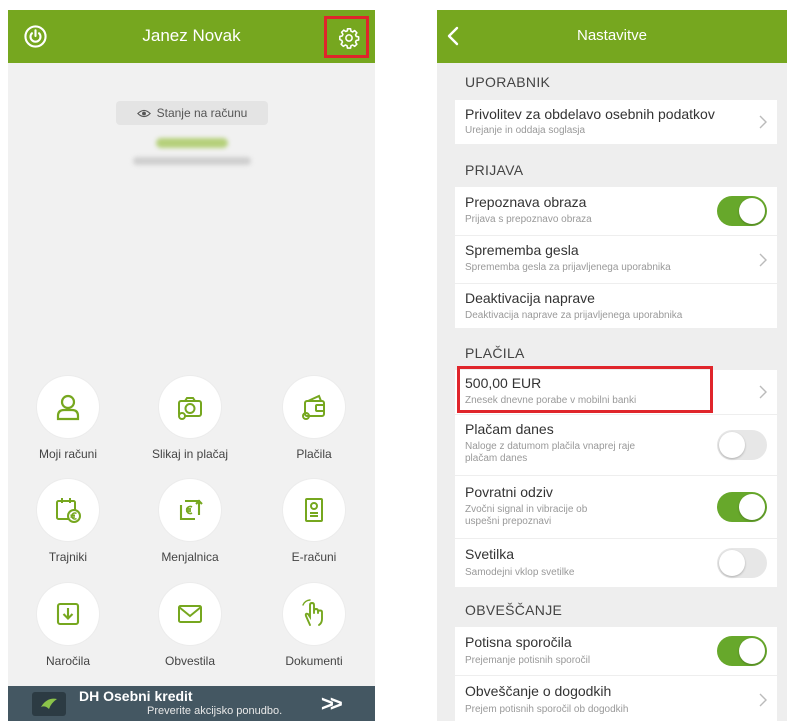  I want to click on home-header: Janez Novak, so click(191, 36).